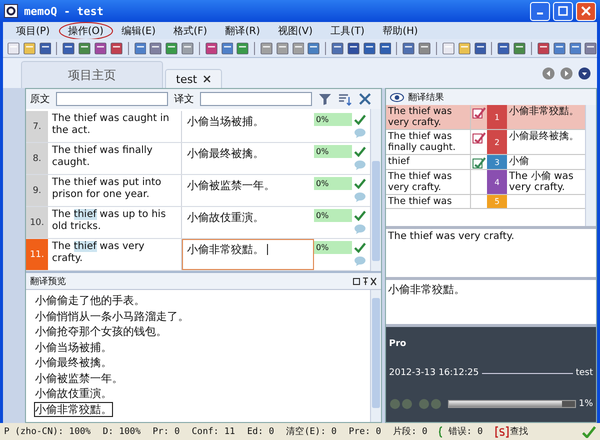  What do you see at coordinates (295, 31) in the screenshot?
I see `menu-item: 视图(V)` at bounding box center [295, 31].